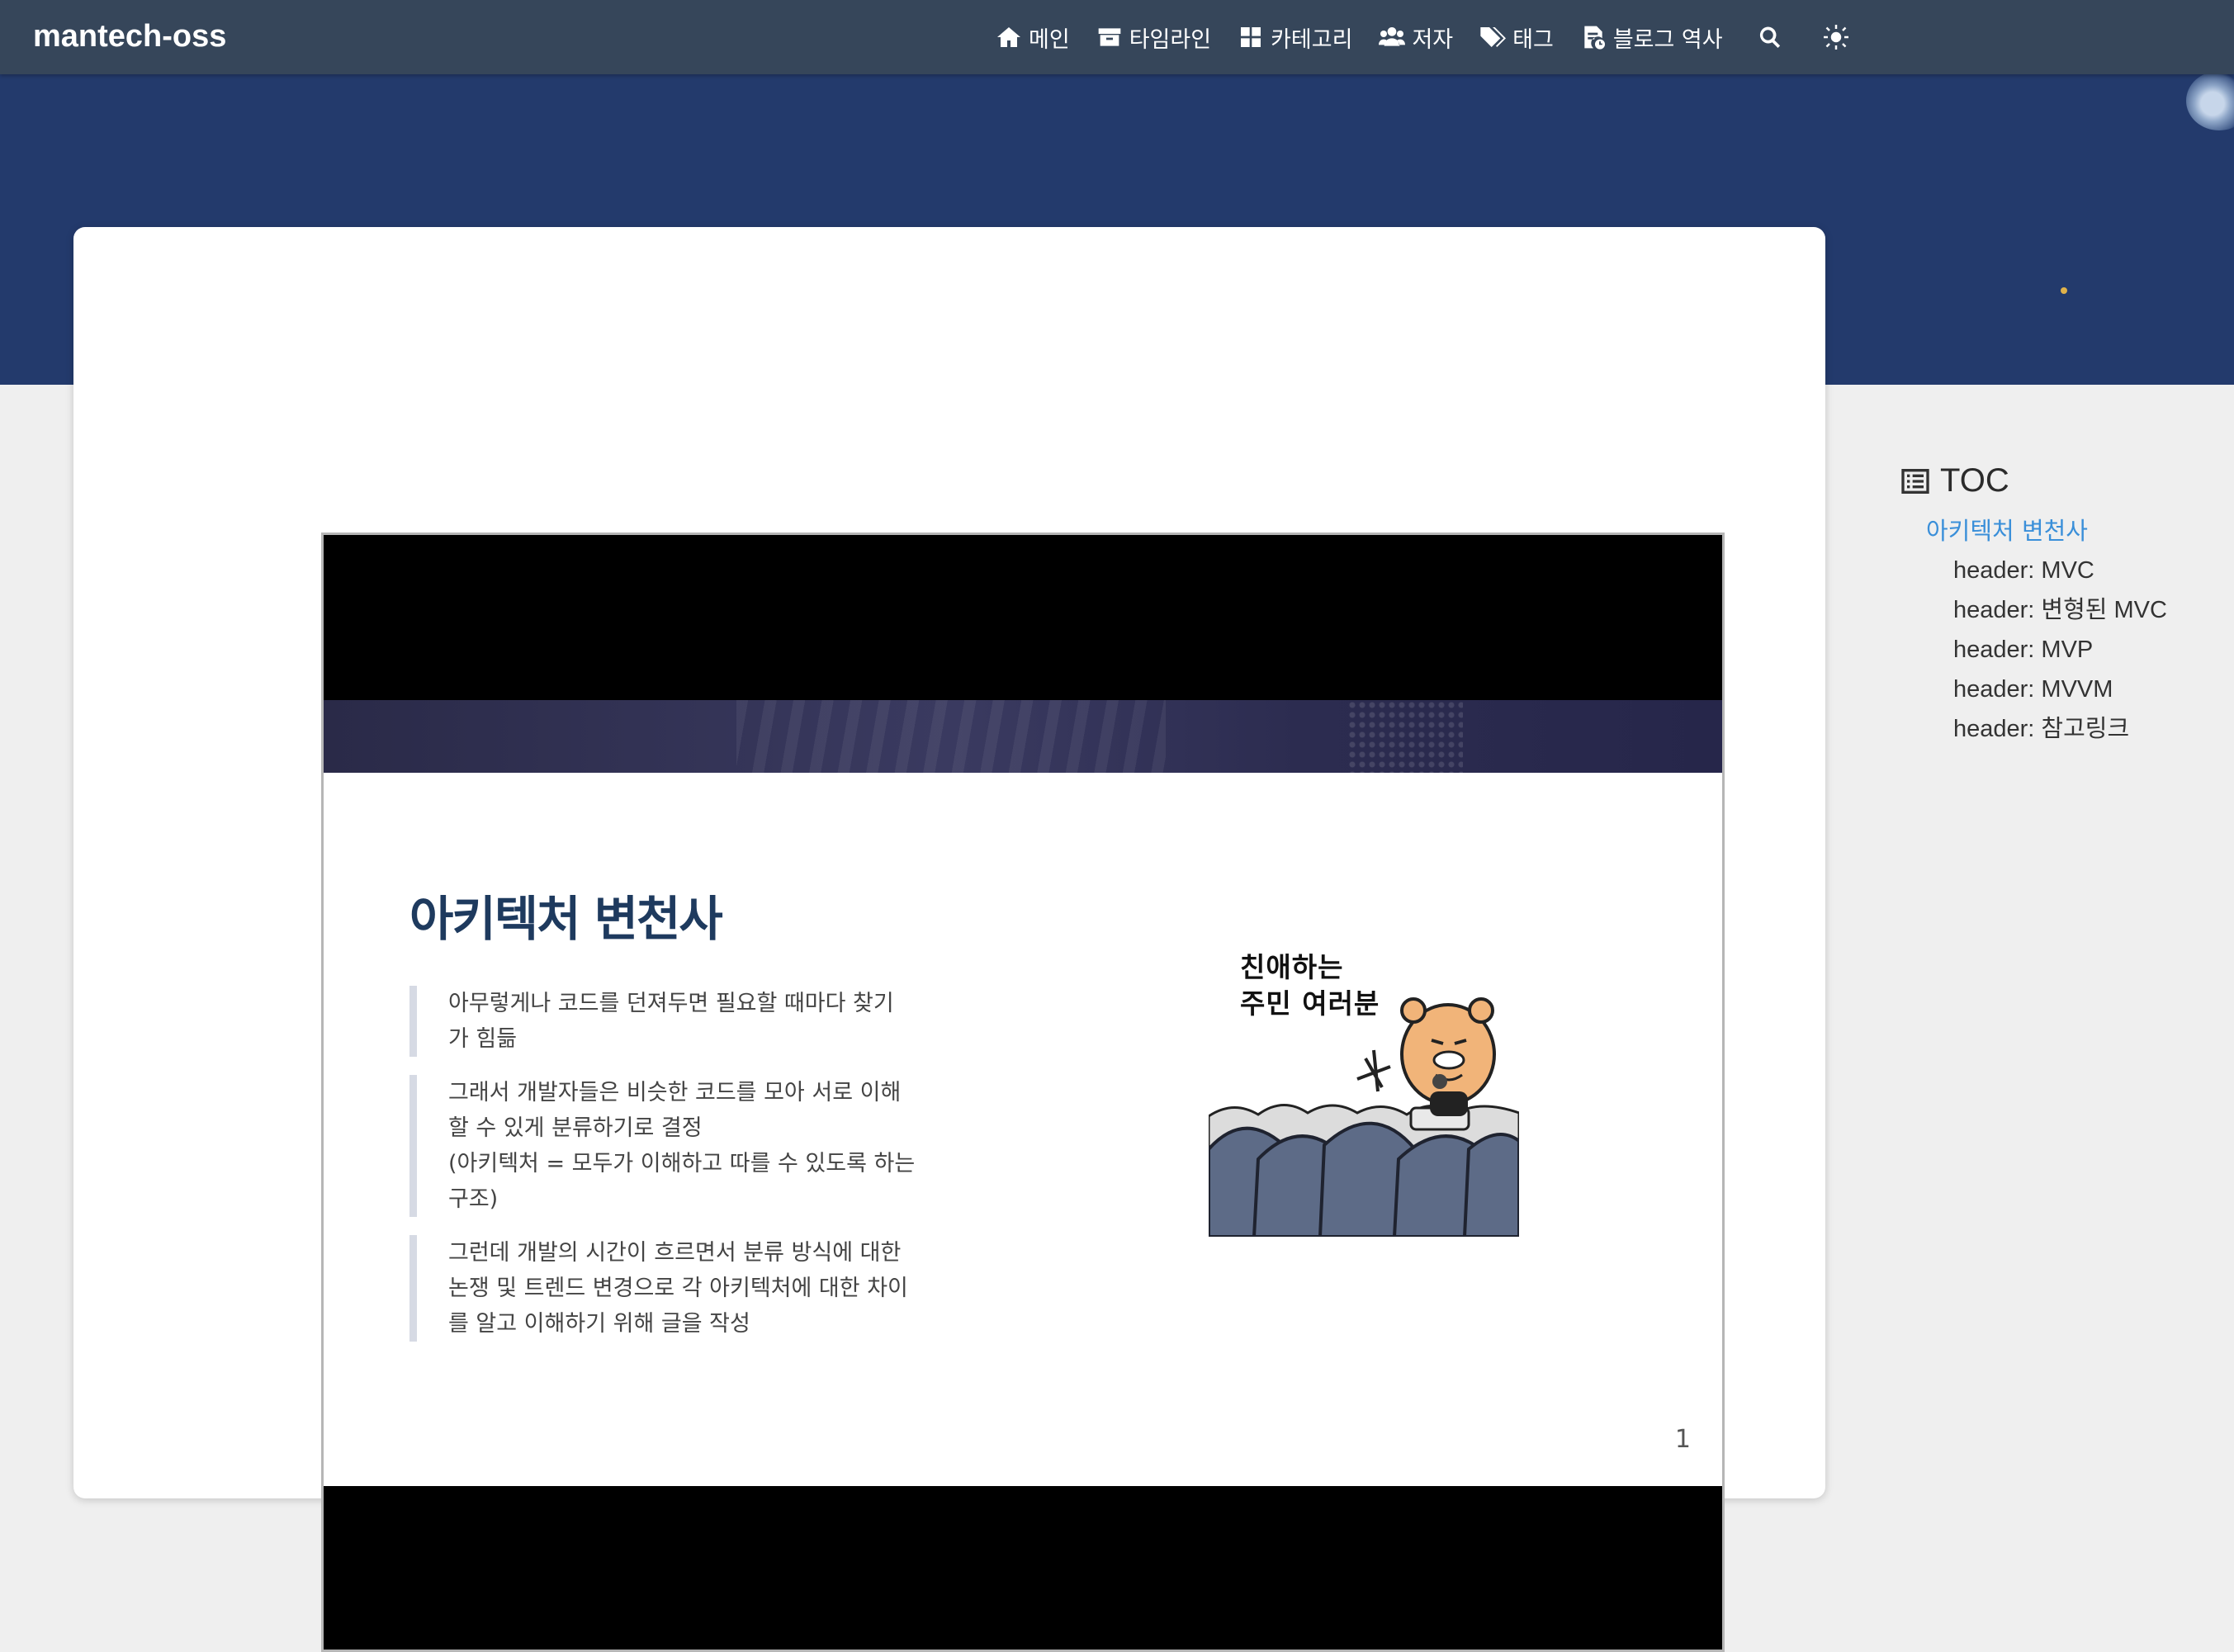  I want to click on slide-page-number: 1, so click(1682, 1439).